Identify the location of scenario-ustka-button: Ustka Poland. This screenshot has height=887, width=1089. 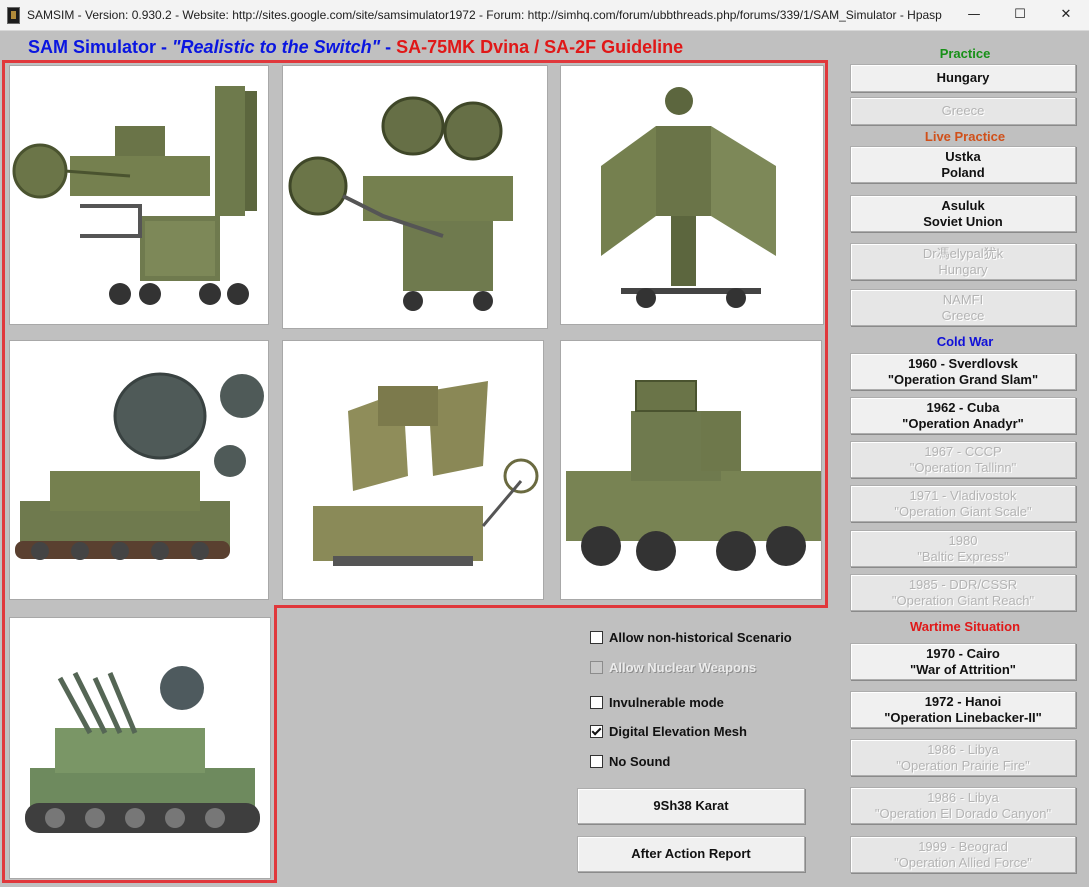
(963, 164).